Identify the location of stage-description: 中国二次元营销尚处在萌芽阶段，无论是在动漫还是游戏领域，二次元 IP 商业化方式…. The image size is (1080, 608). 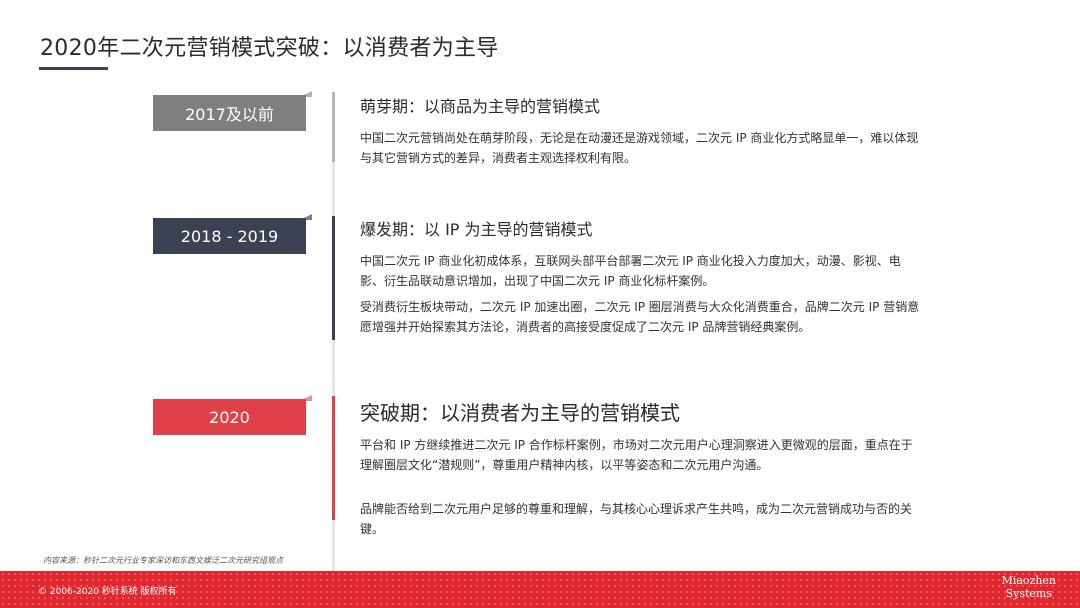
(639, 148).